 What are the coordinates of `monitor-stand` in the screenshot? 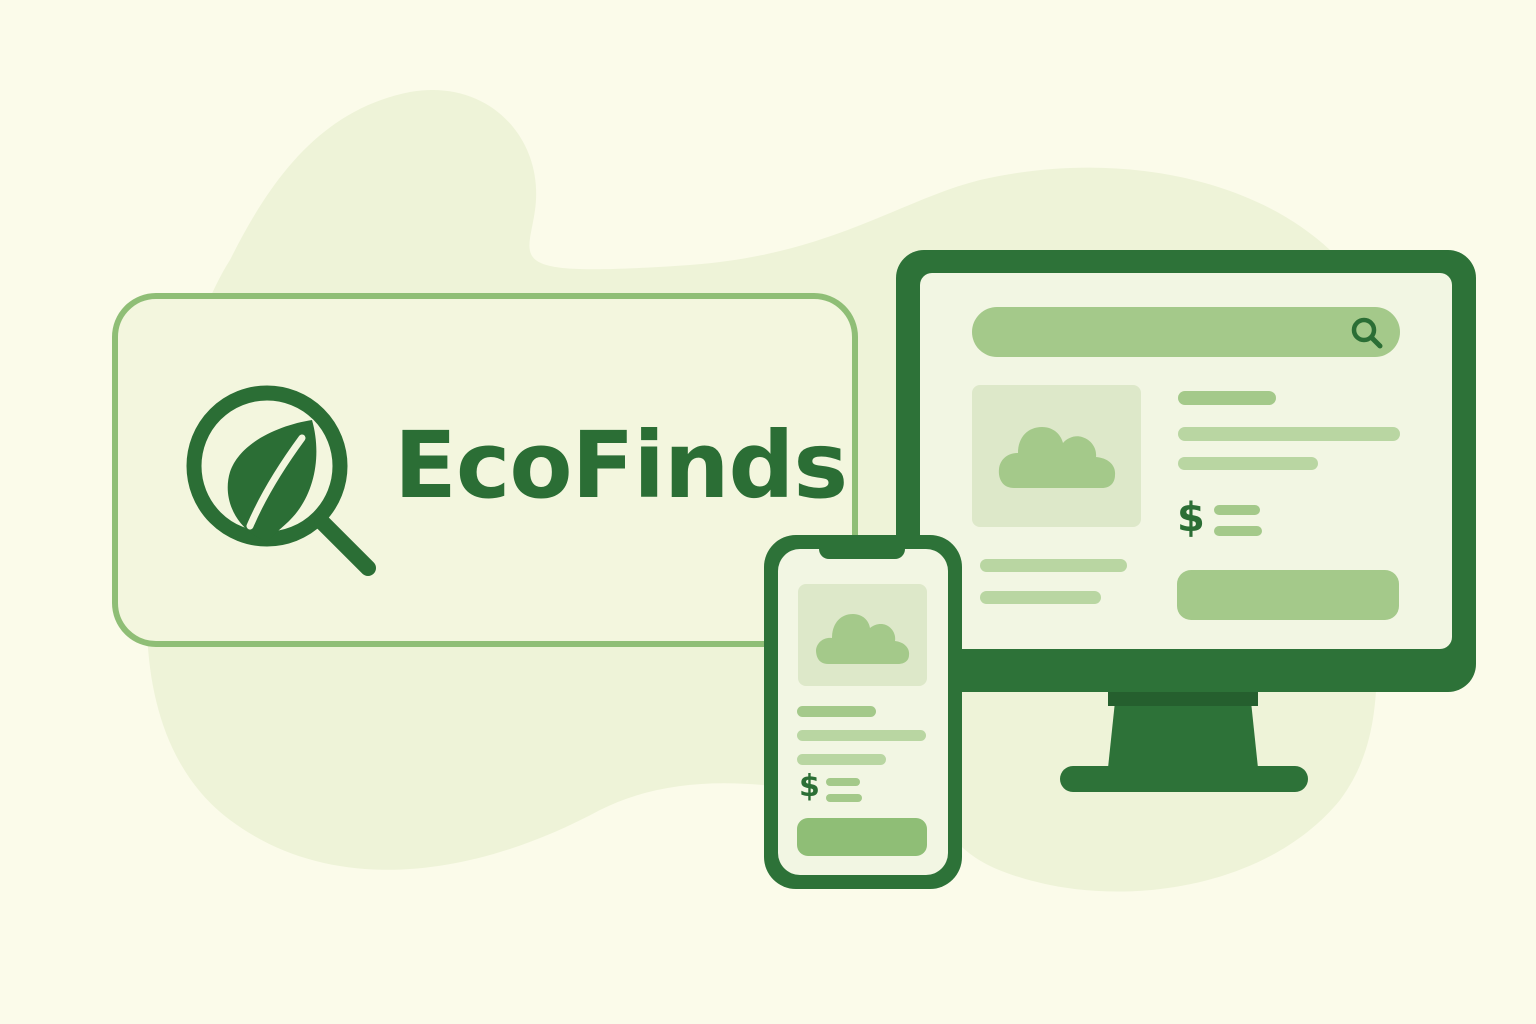 It's located at (1183, 730).